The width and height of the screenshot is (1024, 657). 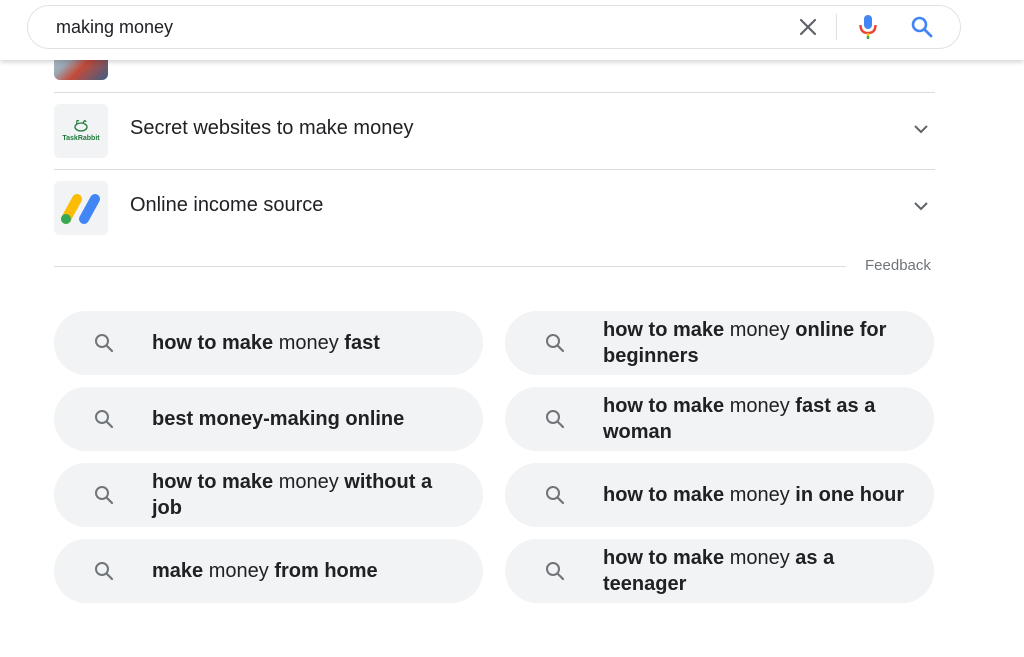 I want to click on related-search-chip: how to make money fast, so click(x=268, y=343).